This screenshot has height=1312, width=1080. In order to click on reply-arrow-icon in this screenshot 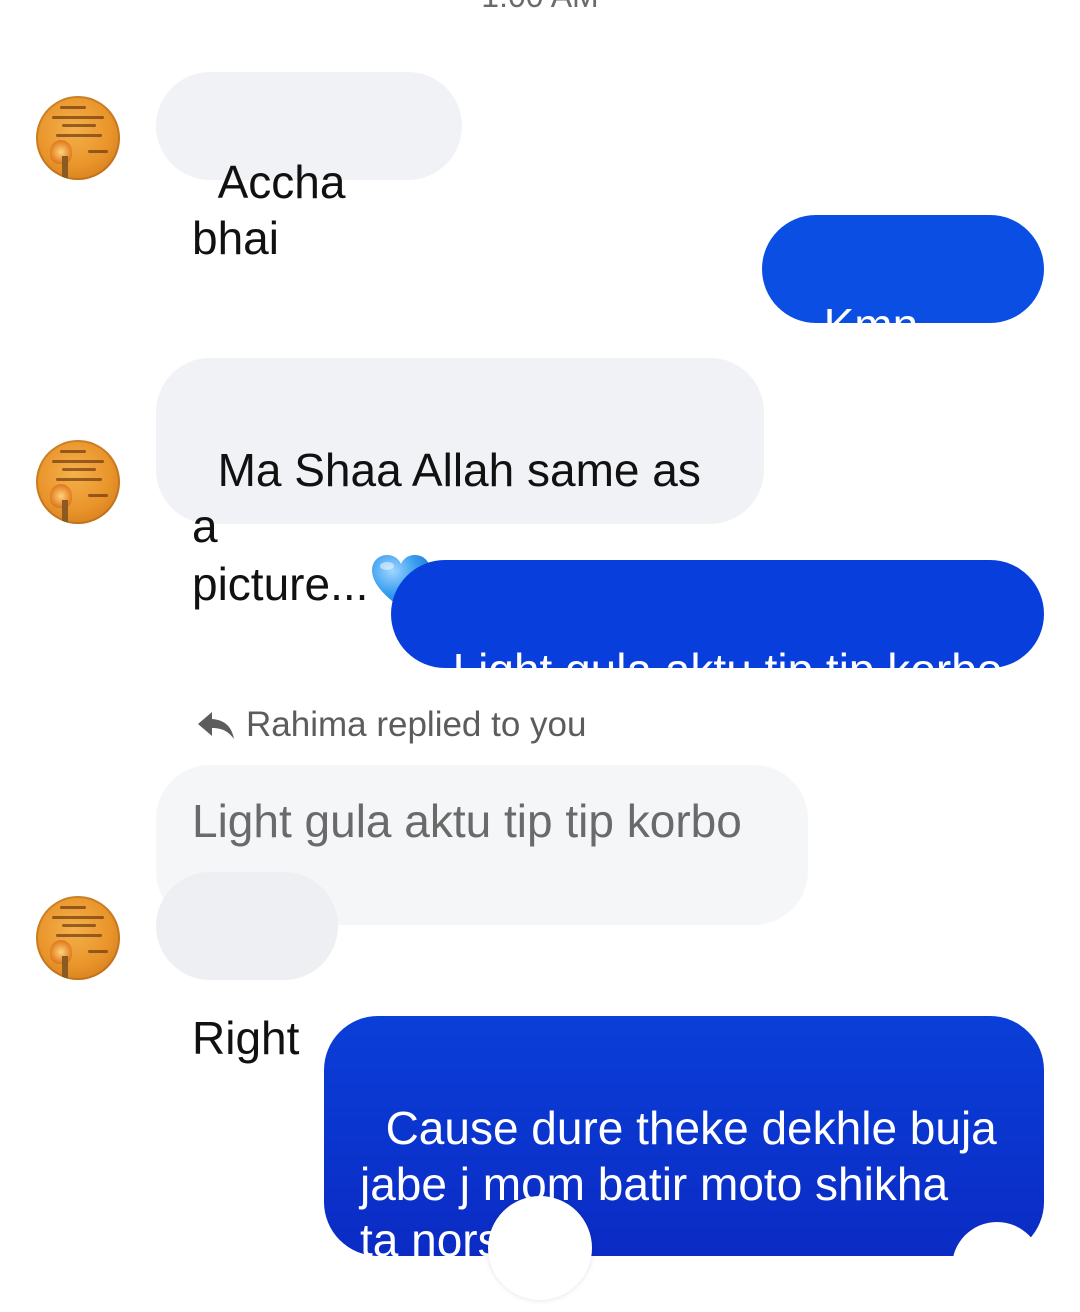, I will do `click(216, 725)`.